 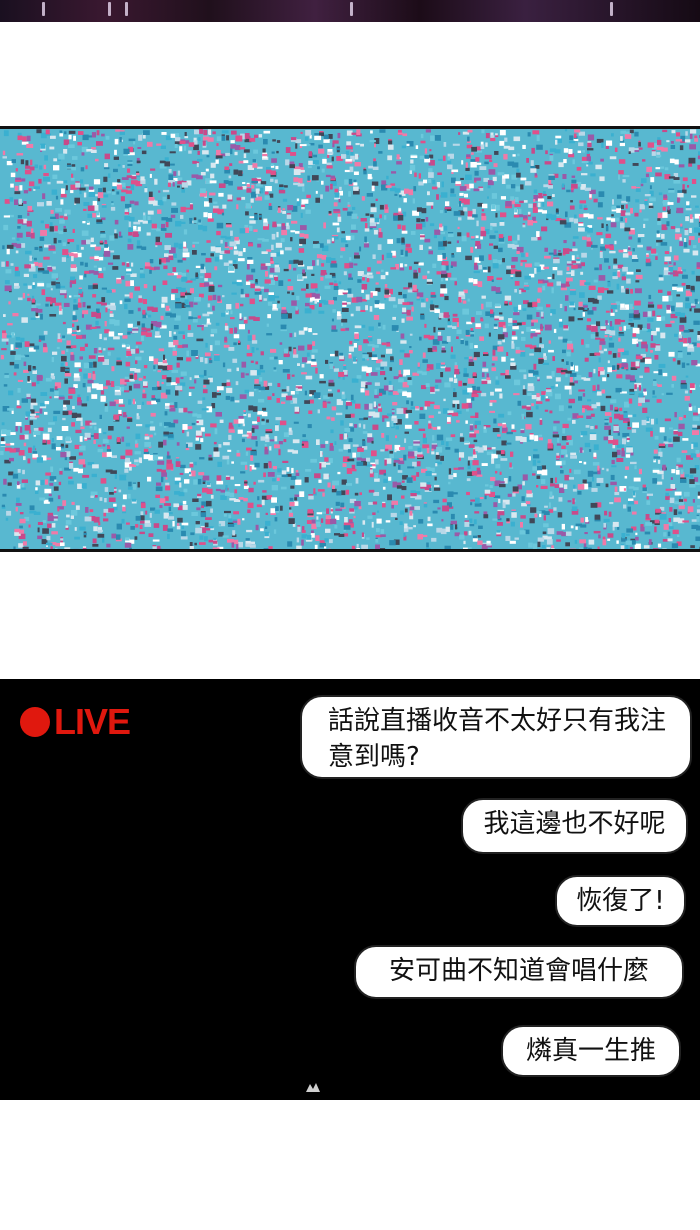 What do you see at coordinates (92, 721) in the screenshot?
I see `live-label: LIVE` at bounding box center [92, 721].